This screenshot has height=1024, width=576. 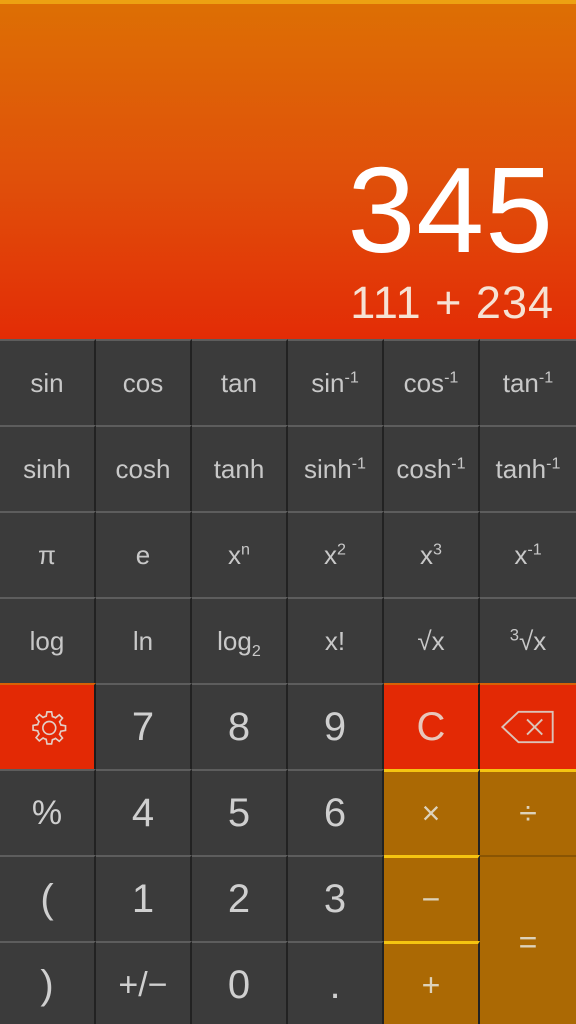 I want to click on sqrt-button: √x, so click(x=432, y=640).